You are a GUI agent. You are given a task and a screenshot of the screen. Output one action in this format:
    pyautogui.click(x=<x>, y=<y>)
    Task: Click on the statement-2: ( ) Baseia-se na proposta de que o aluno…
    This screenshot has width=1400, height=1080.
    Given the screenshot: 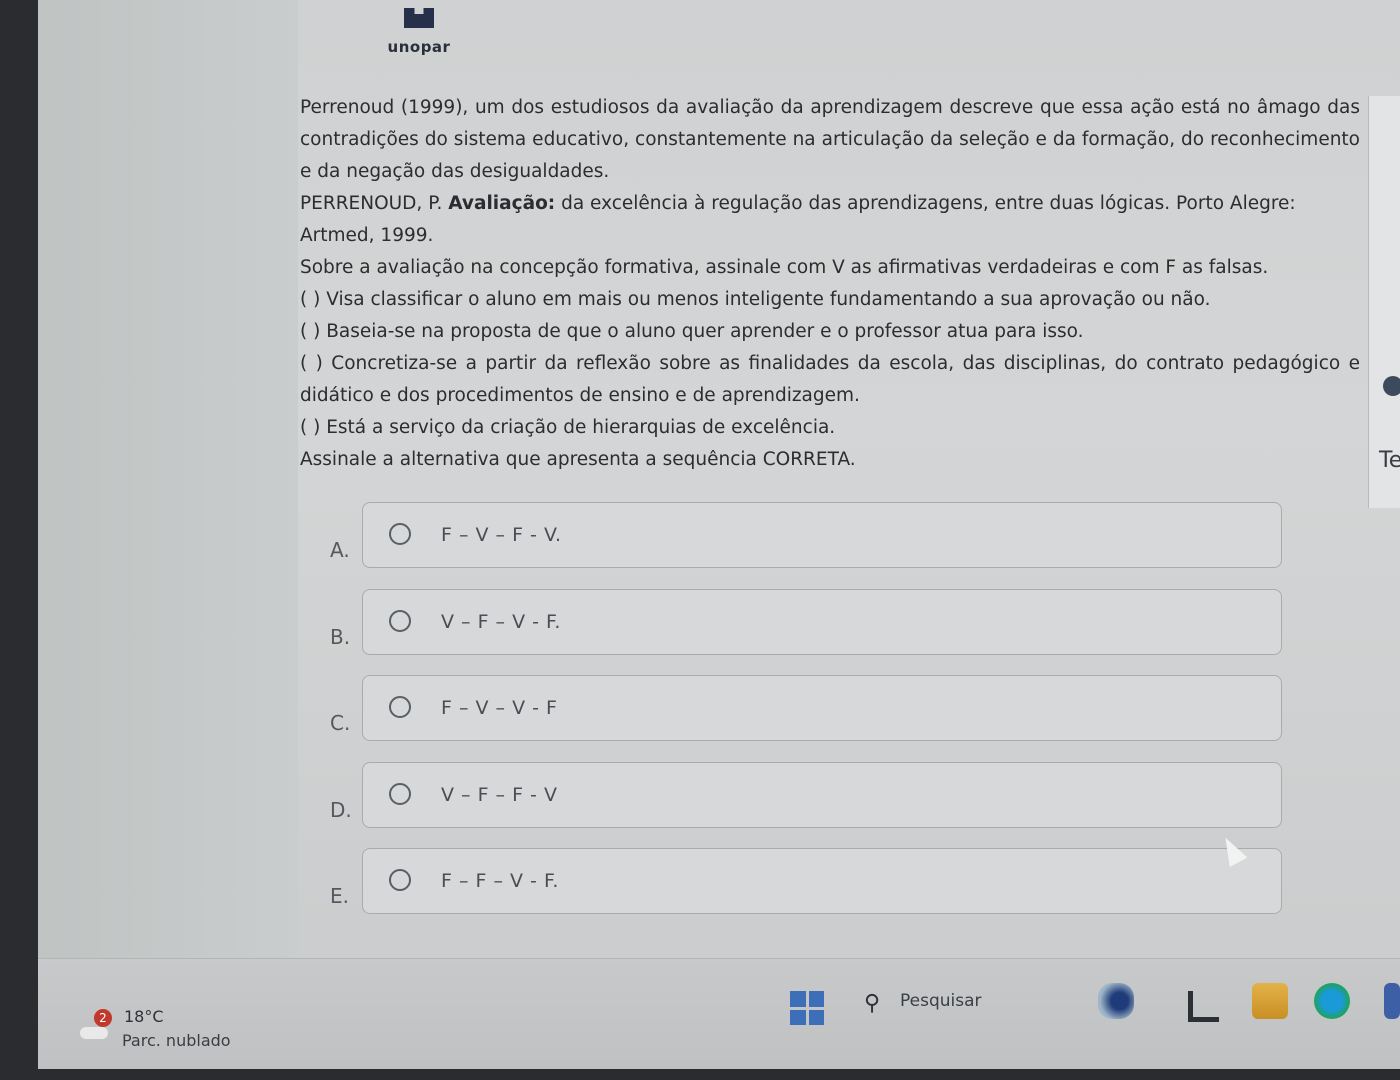 What is the action you would take?
    pyautogui.click(x=692, y=331)
    